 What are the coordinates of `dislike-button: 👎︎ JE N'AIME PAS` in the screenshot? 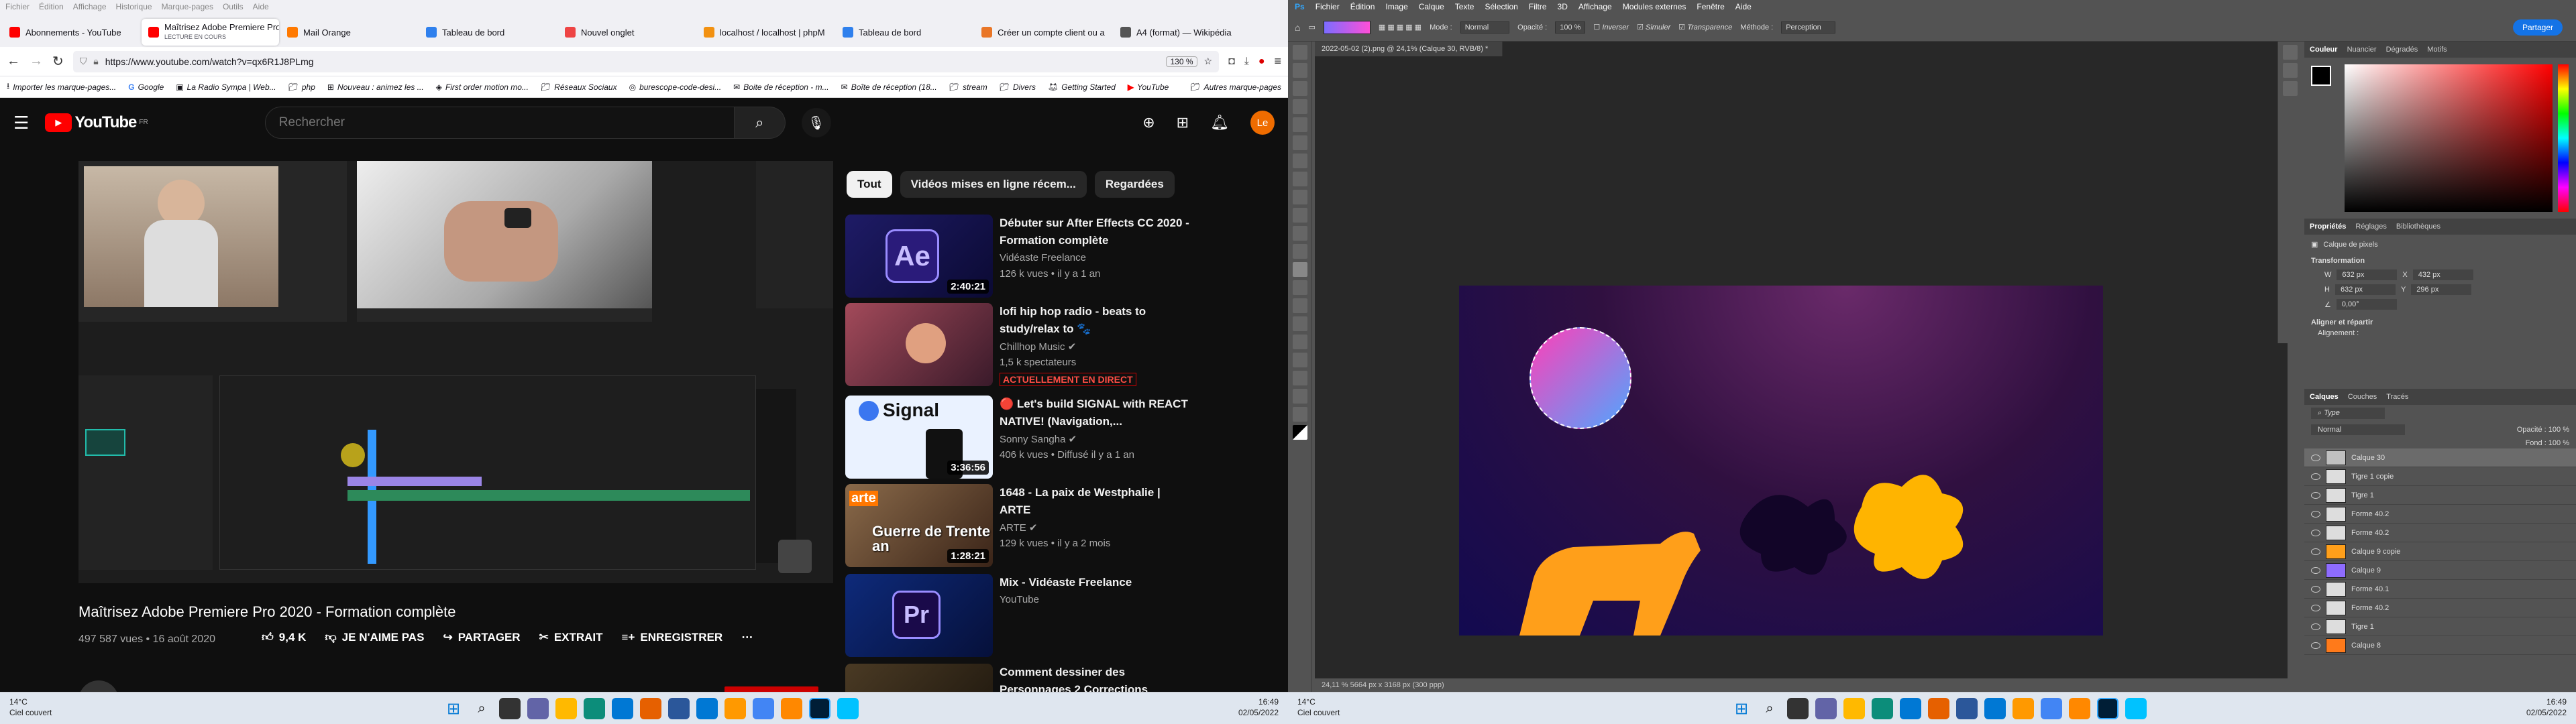 It's located at (374, 637).